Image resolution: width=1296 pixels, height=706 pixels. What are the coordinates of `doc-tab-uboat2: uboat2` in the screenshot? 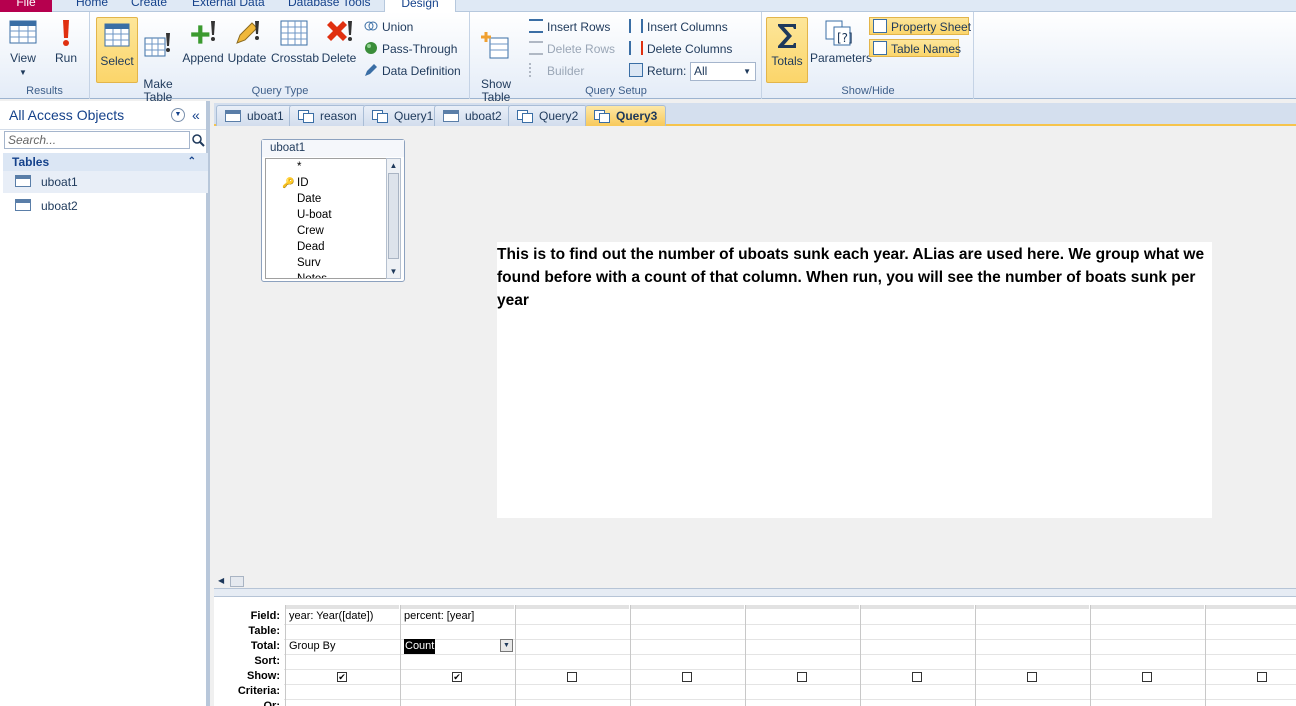 It's located at (472, 115).